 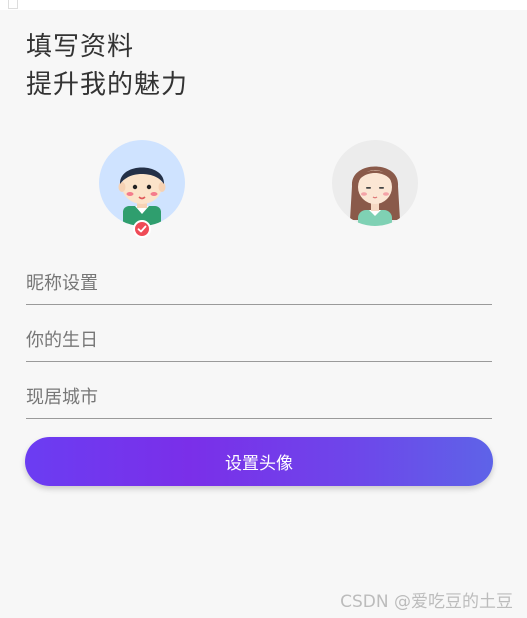 I want to click on birthday-field, so click(x=259, y=340).